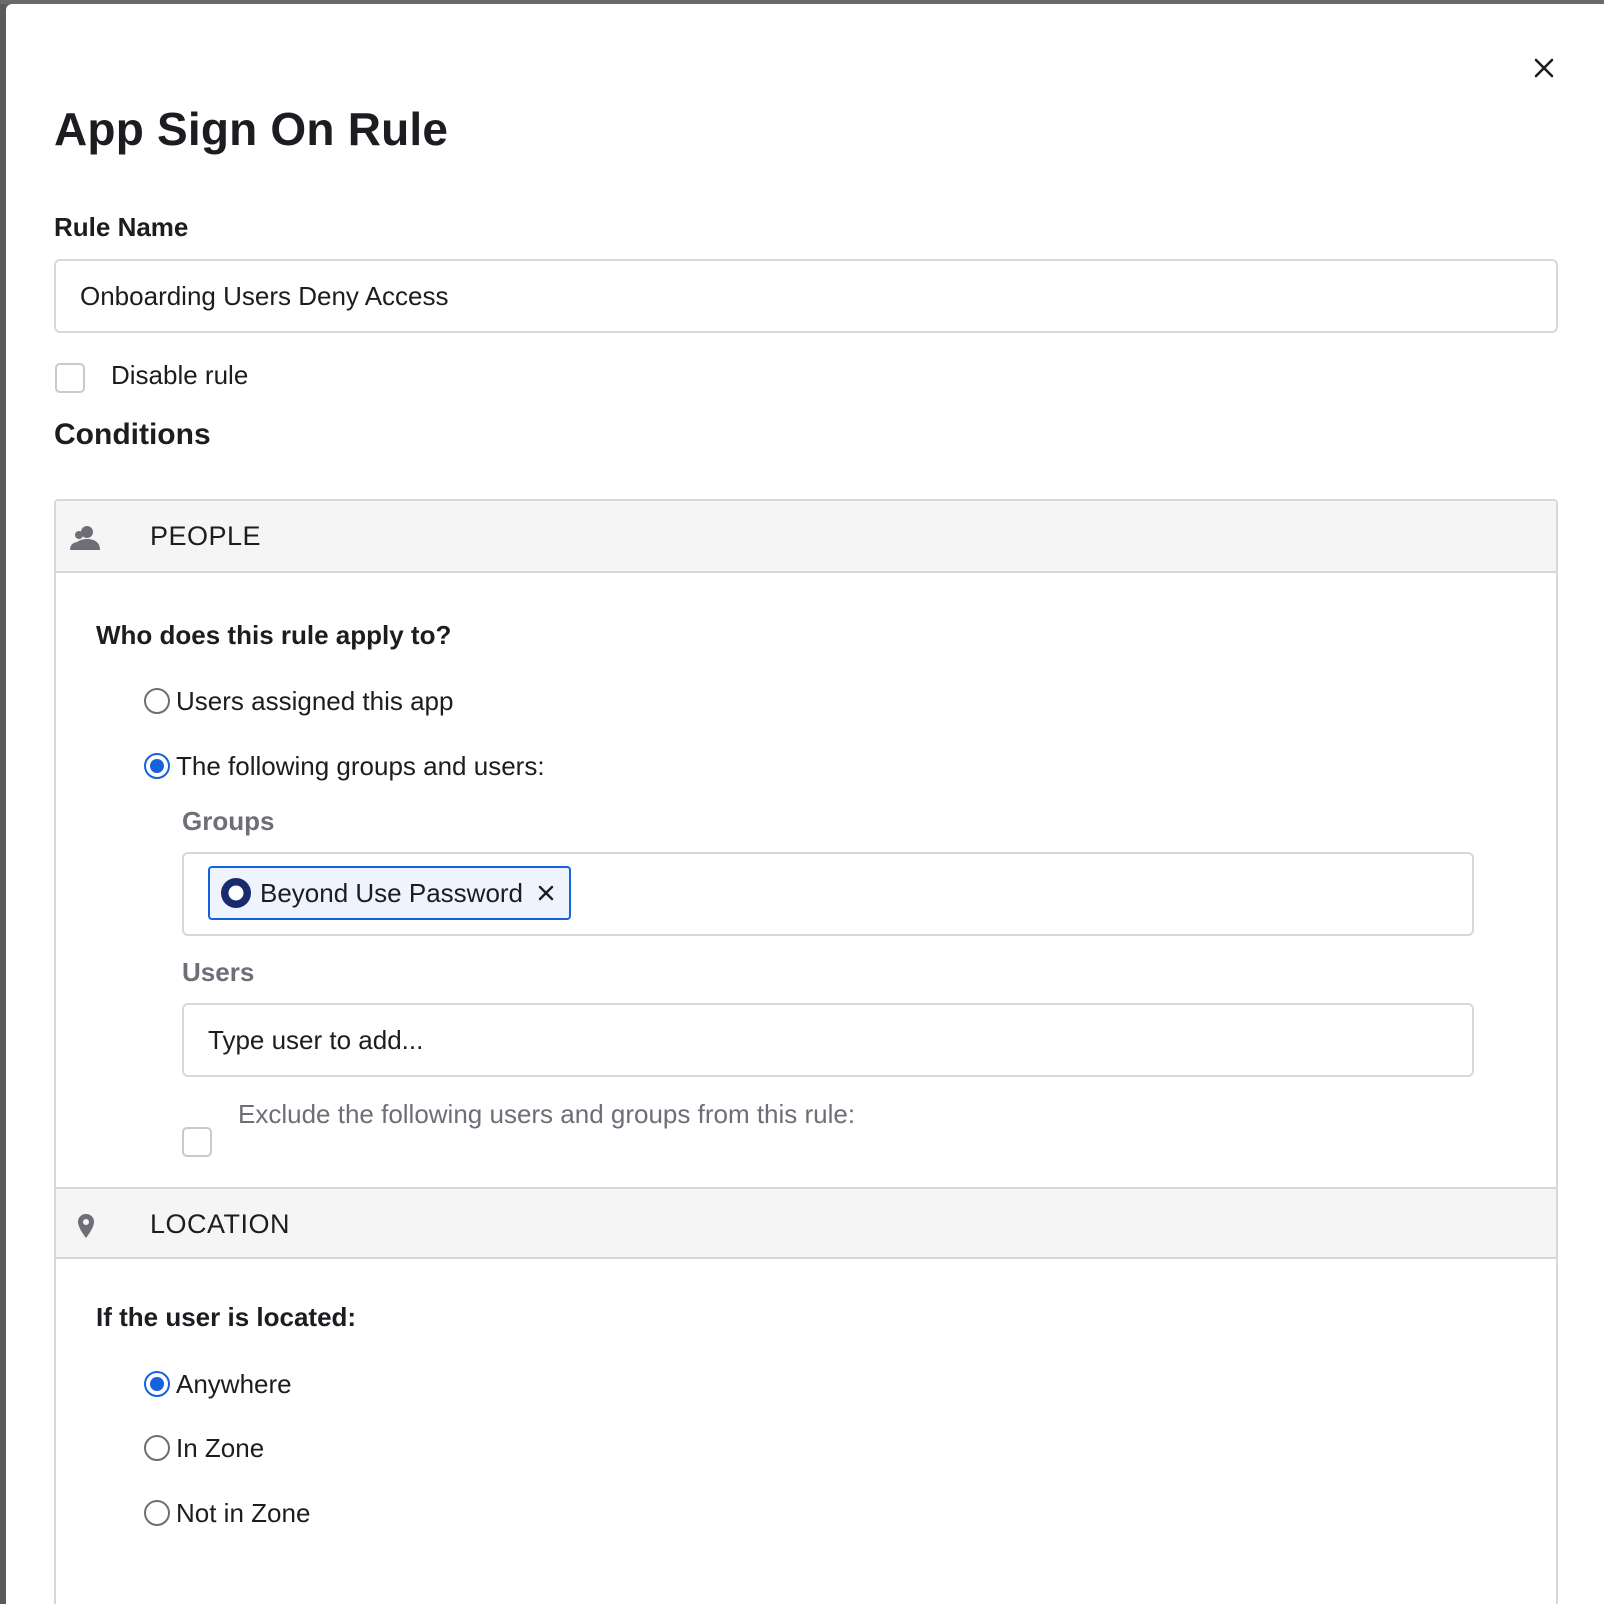  What do you see at coordinates (234, 1384) in the screenshot?
I see `anywhere-label: Anywhere` at bounding box center [234, 1384].